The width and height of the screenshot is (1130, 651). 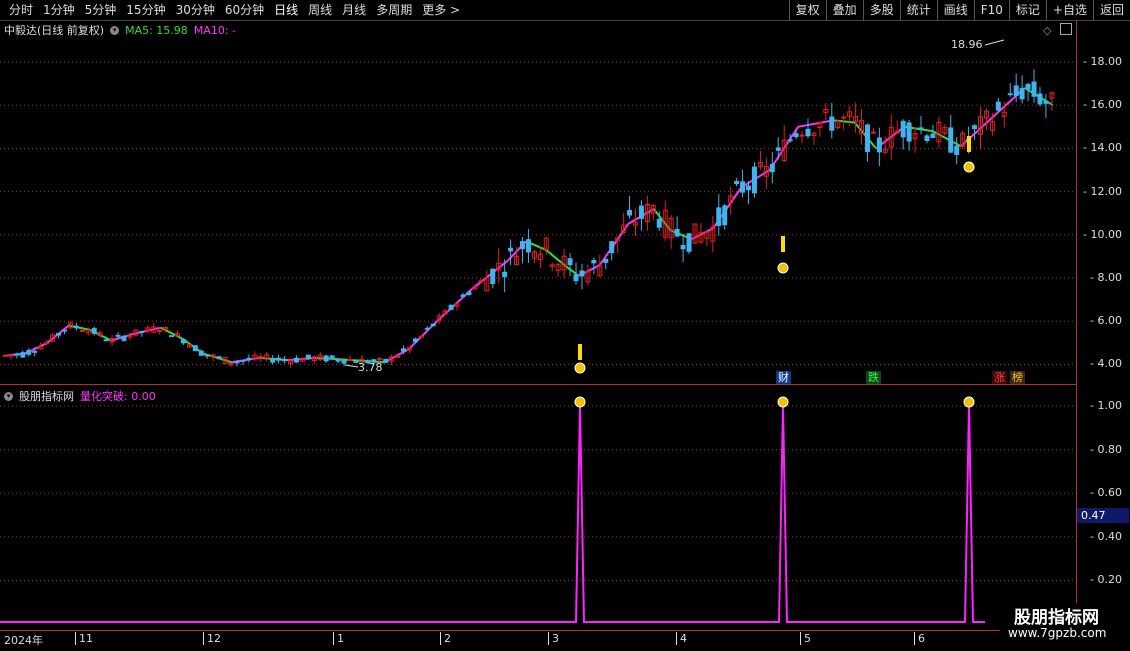 I want to click on badge-zhang: 涨, so click(x=999, y=377).